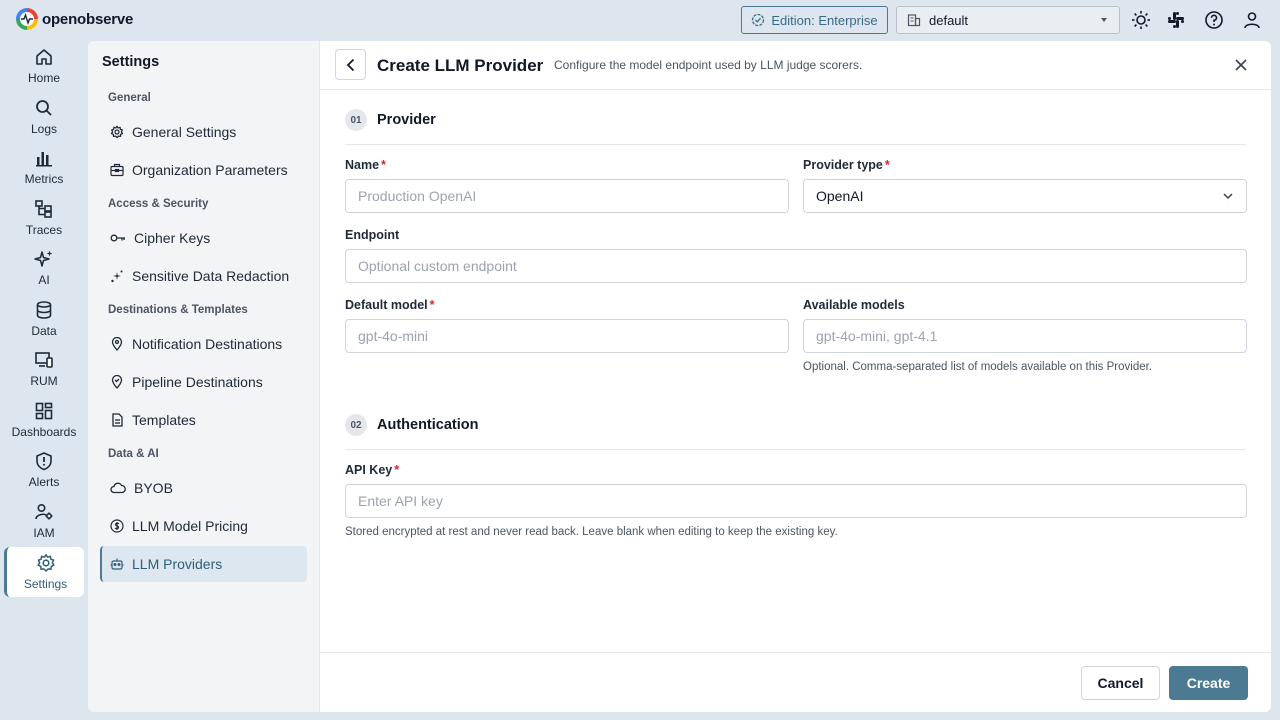 The image size is (1280, 720). What do you see at coordinates (1176, 20) in the screenshot?
I see `slack-icon` at bounding box center [1176, 20].